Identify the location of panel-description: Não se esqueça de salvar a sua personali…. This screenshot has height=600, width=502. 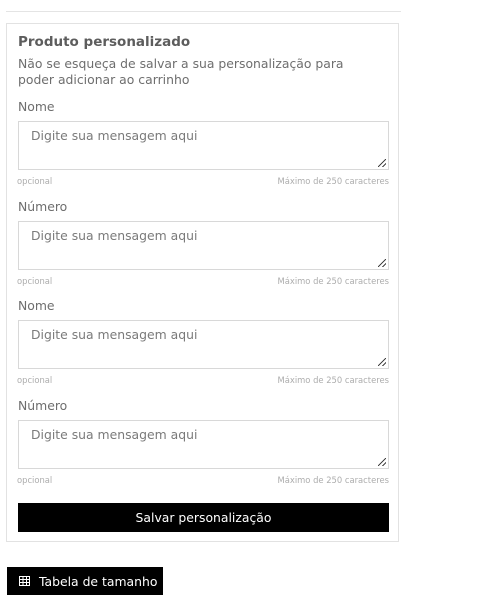
(181, 71).